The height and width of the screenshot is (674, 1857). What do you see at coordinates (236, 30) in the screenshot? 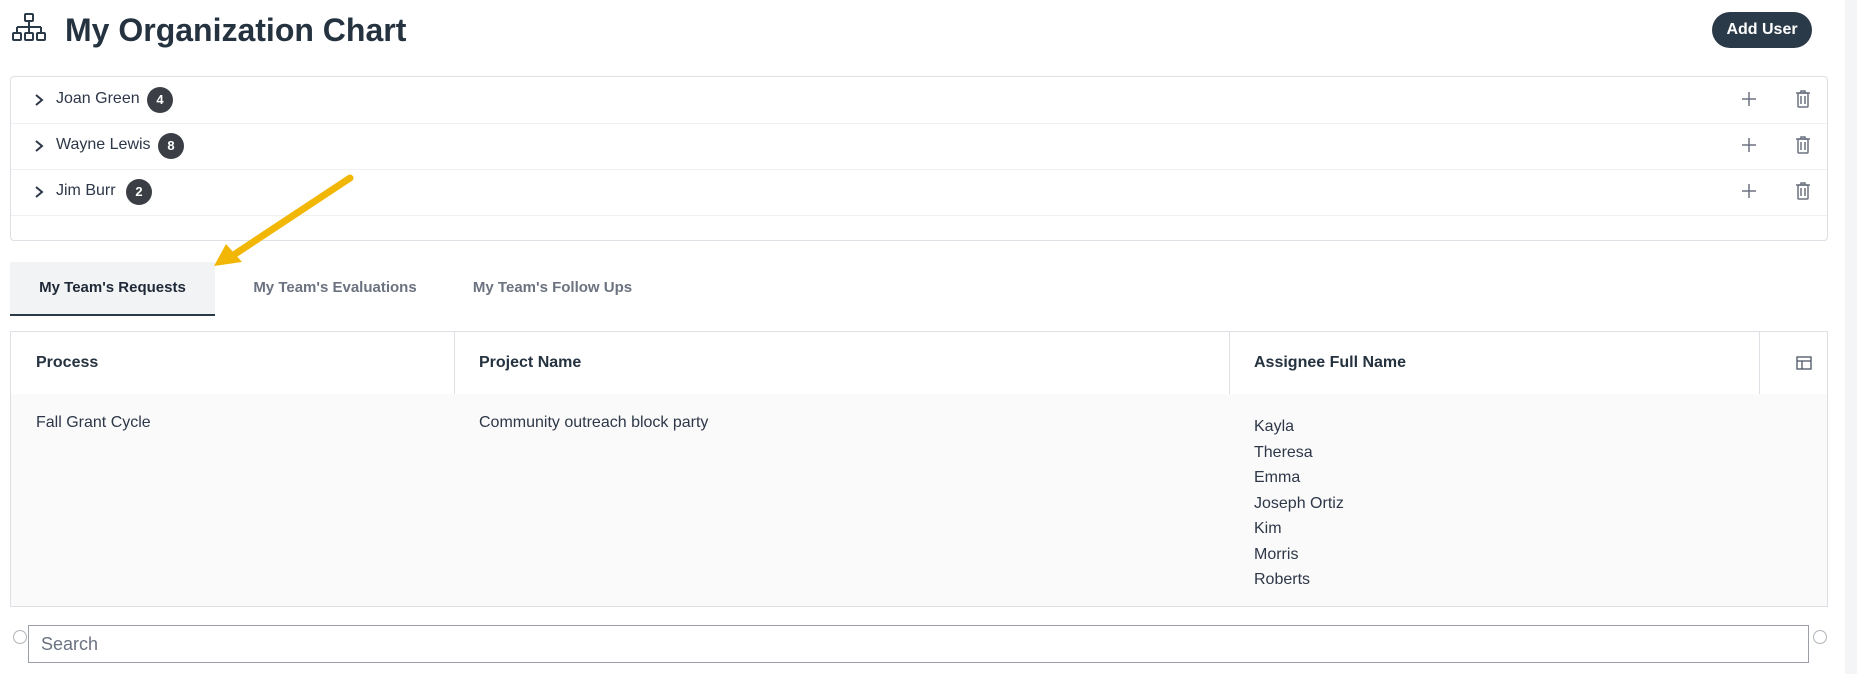
I see `page-title: My Organization Chart` at bounding box center [236, 30].